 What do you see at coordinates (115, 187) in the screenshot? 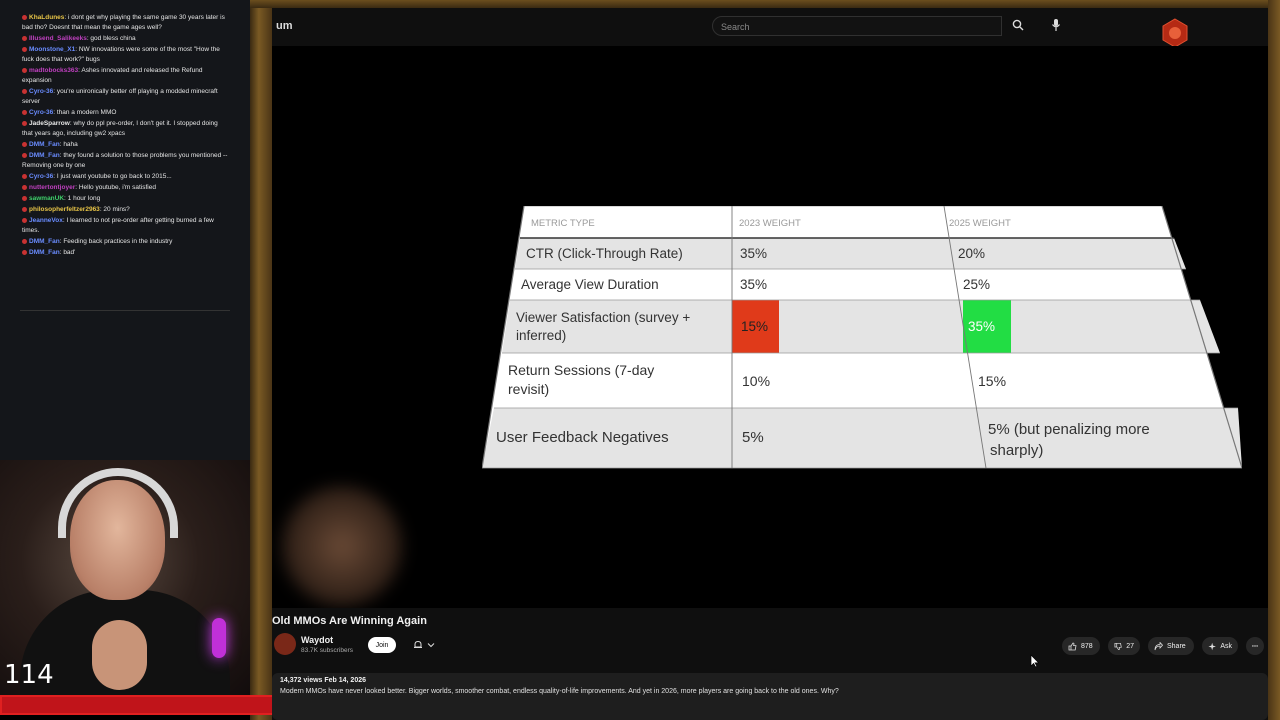
I see `chat-text: : Hello youtube, i'm satisfied` at bounding box center [115, 187].